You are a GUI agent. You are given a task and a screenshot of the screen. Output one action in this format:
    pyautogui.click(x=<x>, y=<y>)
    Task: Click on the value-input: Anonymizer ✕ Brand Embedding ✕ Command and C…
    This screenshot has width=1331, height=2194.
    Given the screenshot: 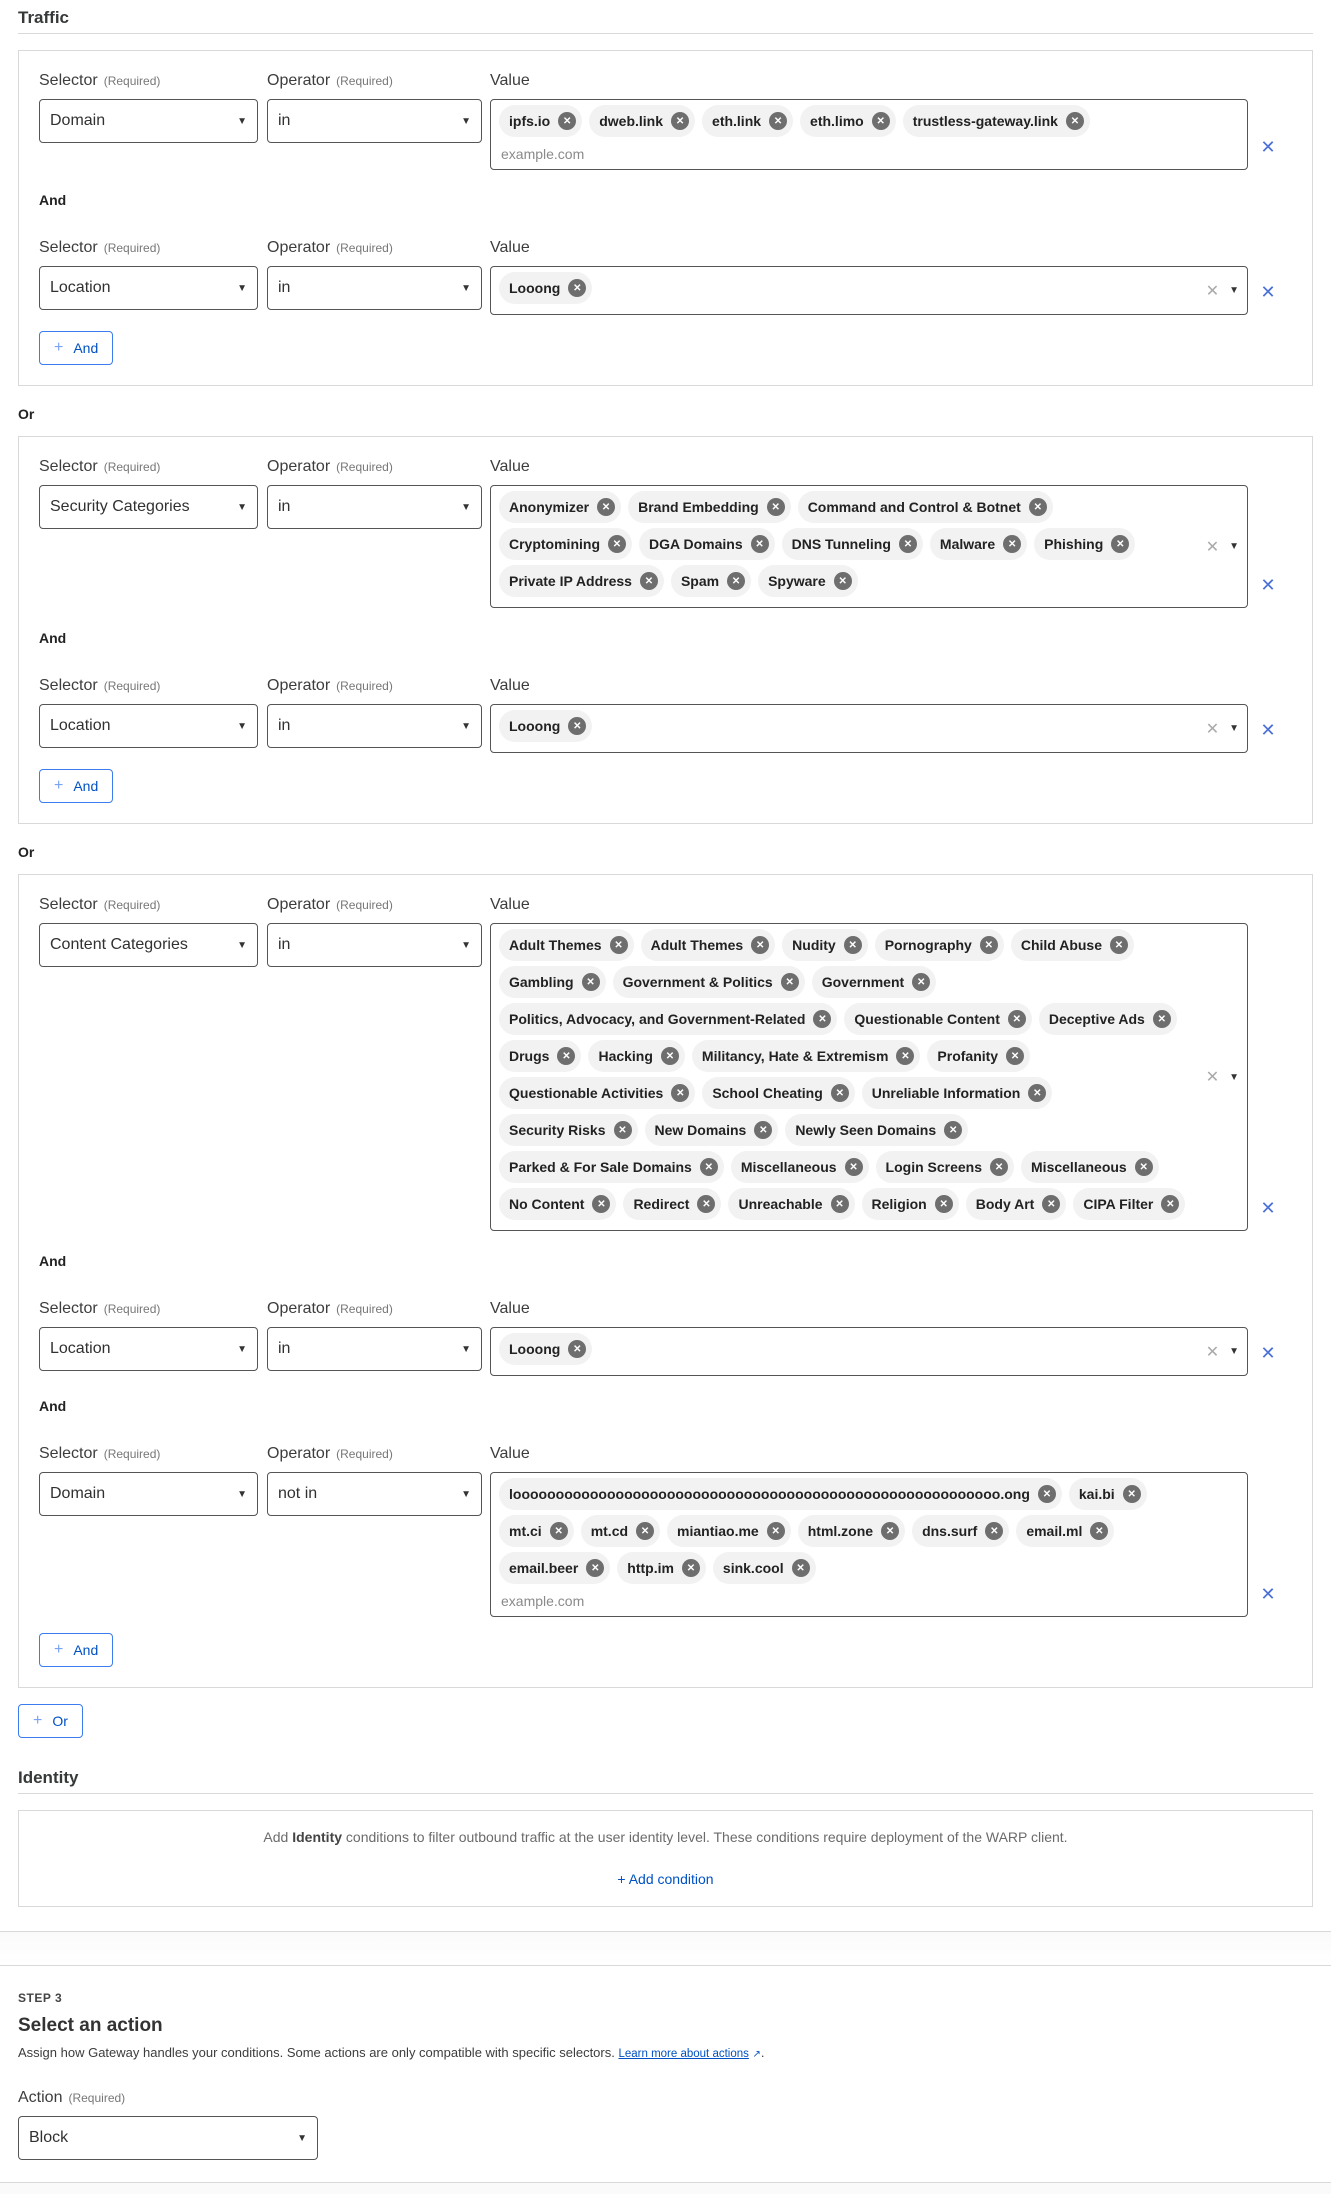 What is the action you would take?
    pyautogui.click(x=869, y=546)
    